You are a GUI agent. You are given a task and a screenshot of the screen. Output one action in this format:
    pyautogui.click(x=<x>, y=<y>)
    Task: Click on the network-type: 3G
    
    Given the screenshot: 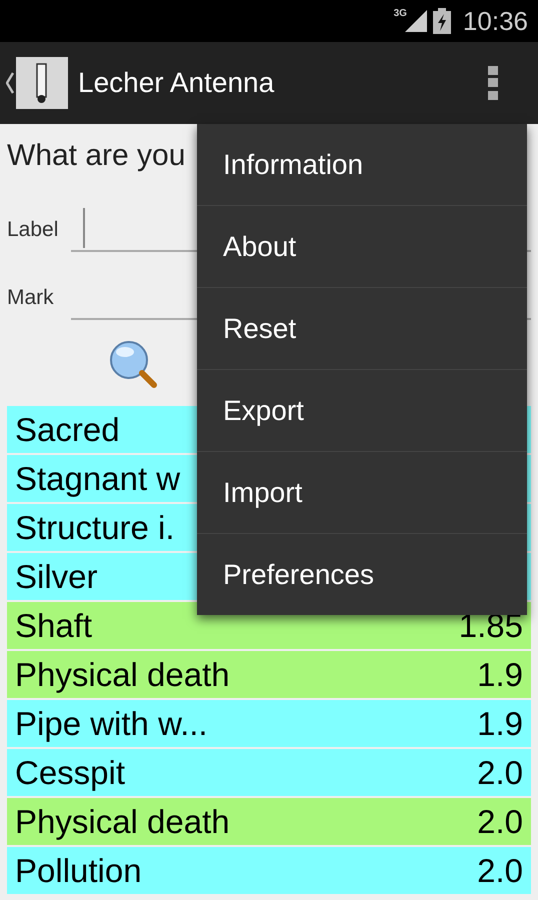 What is the action you would take?
    pyautogui.click(x=400, y=13)
    